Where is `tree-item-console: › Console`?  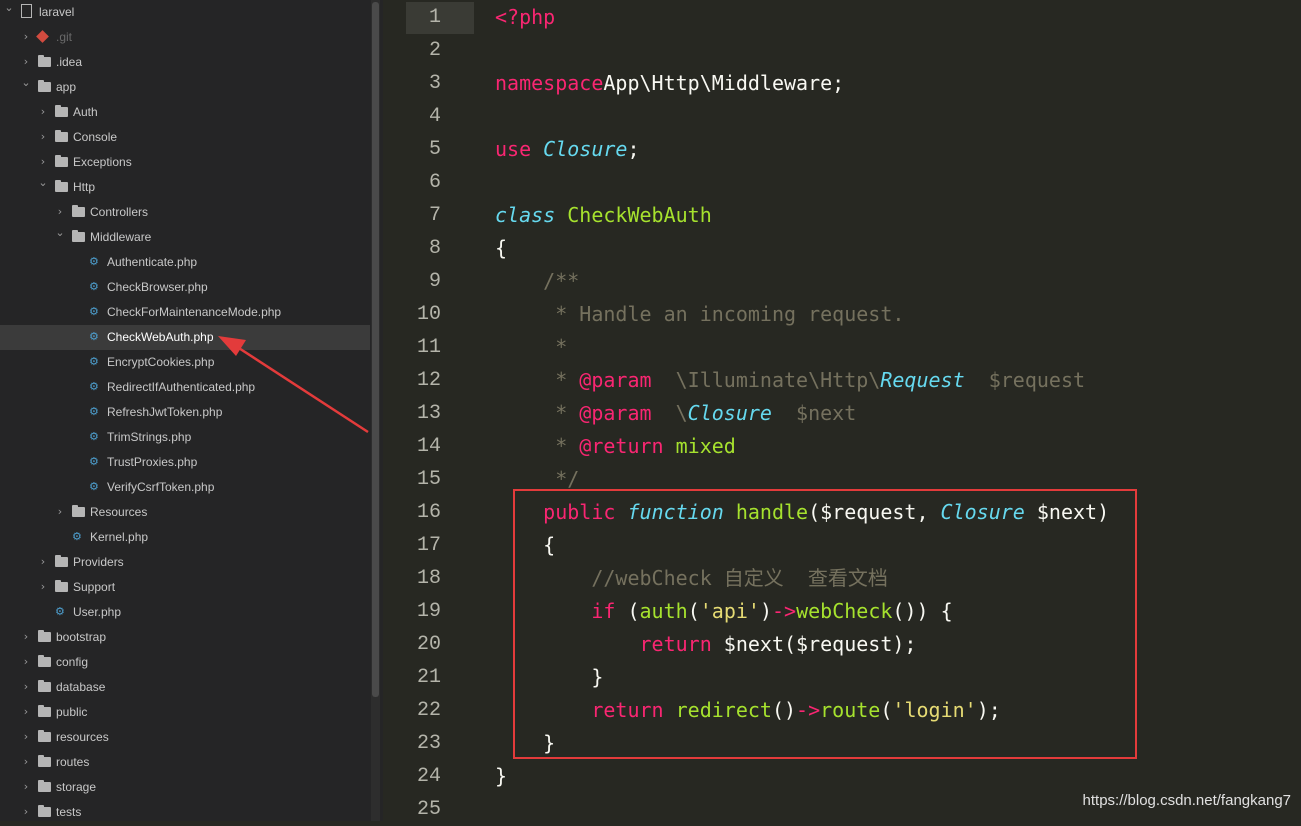
tree-item-console: › Console is located at coordinates (185, 137).